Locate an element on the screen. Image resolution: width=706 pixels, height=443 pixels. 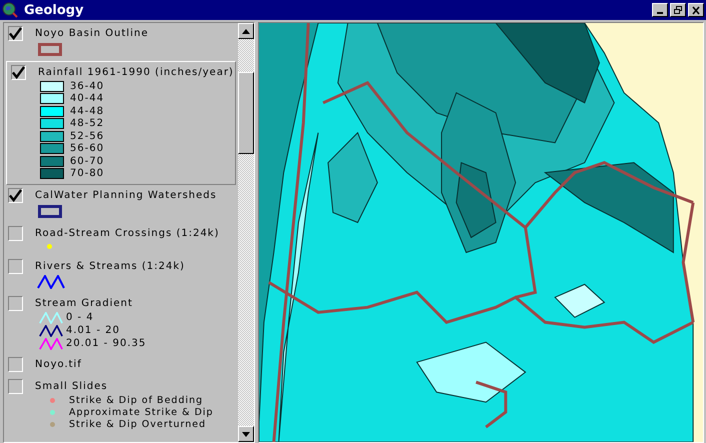
restore-button is located at coordinates (678, 10).